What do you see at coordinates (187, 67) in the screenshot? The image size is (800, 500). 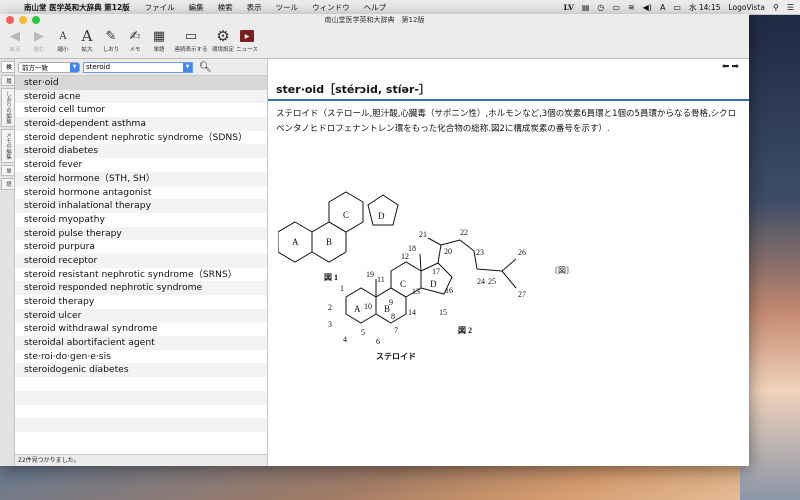 I see `search-history-chevron-icon: ▼` at bounding box center [187, 67].